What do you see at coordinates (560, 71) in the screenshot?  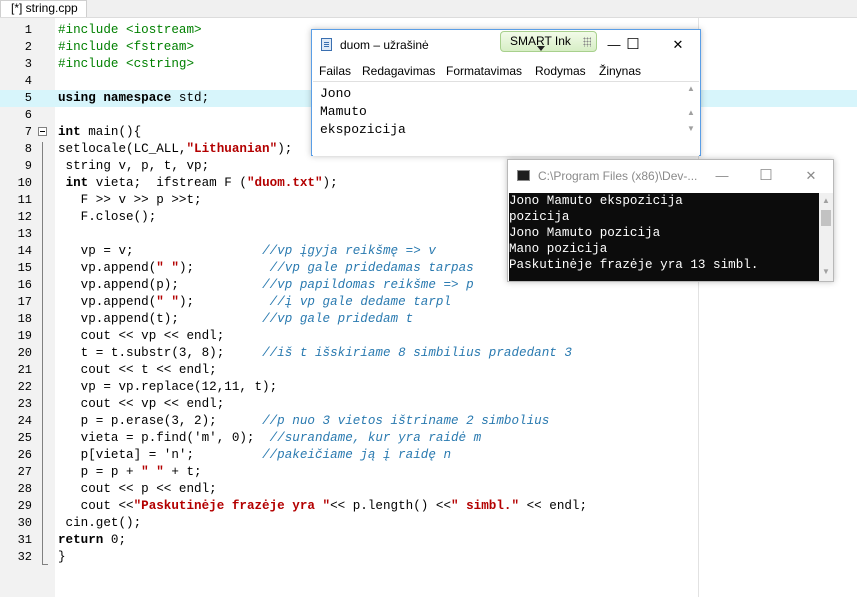 I see `menu-rodymas: Rodymas` at bounding box center [560, 71].